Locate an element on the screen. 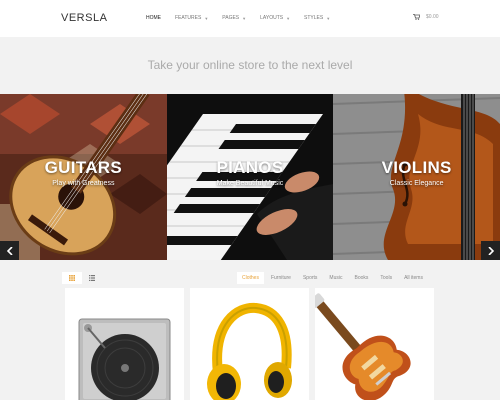 The image size is (500, 400). electric-guitar-image is located at coordinates (363, 346).